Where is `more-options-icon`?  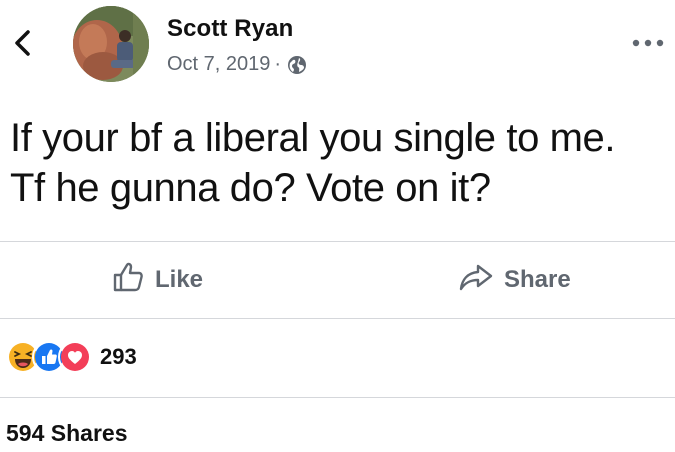 more-options-icon is located at coordinates (648, 42).